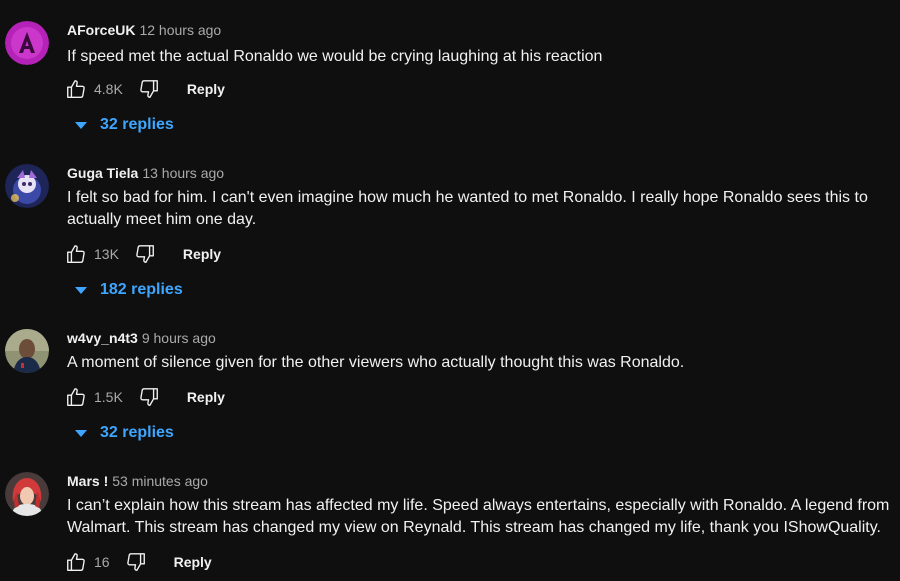  Describe the element at coordinates (102, 173) in the screenshot. I see `author-name: Guga Tiela` at that location.